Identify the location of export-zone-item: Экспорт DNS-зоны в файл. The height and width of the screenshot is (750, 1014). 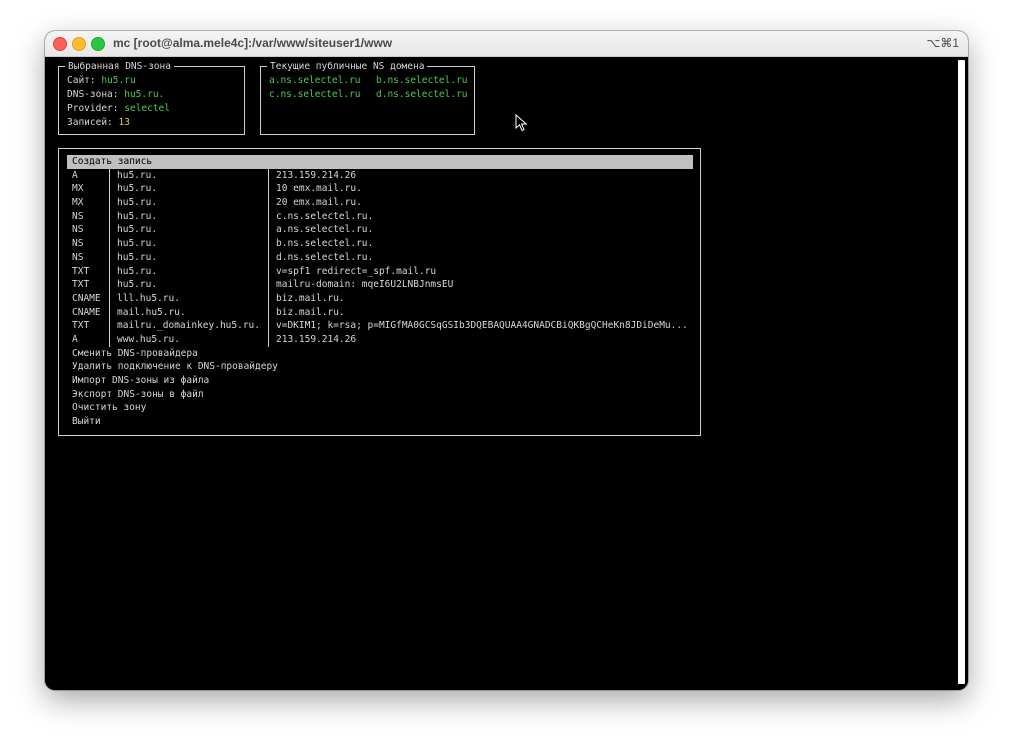
(380, 395).